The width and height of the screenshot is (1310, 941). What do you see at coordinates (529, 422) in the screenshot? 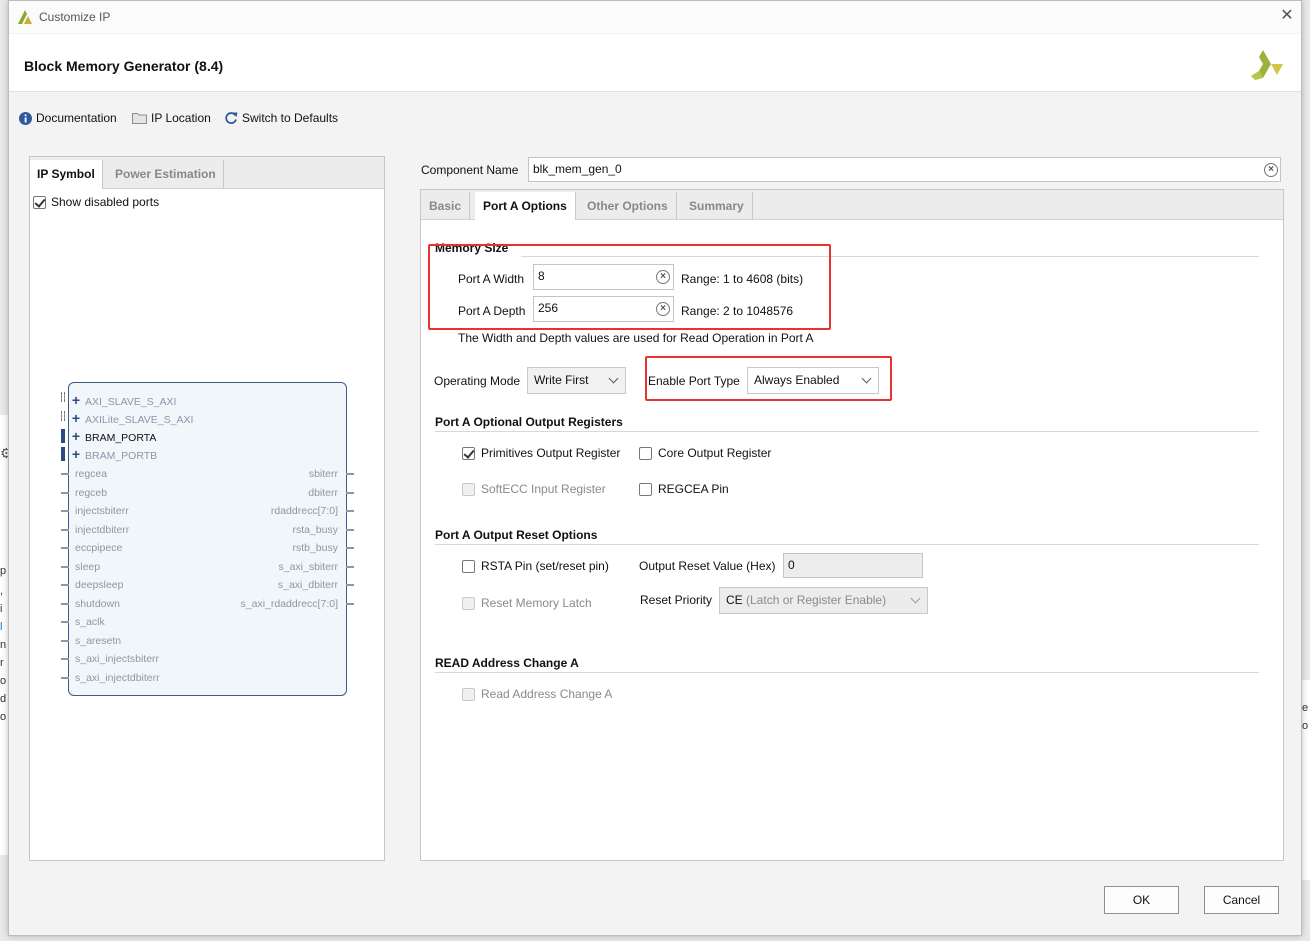
I see `output-registers-title: Port A Optional Output Registers` at bounding box center [529, 422].